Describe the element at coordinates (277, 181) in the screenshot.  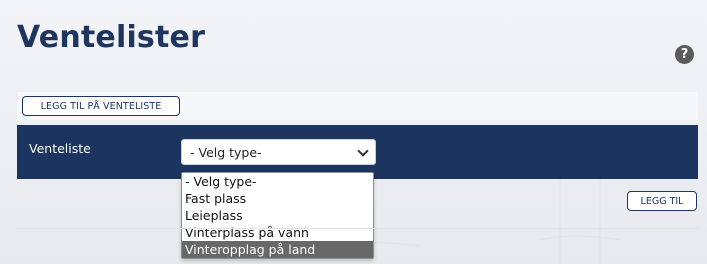
I see `dropdown-option: - Velg type-` at that location.